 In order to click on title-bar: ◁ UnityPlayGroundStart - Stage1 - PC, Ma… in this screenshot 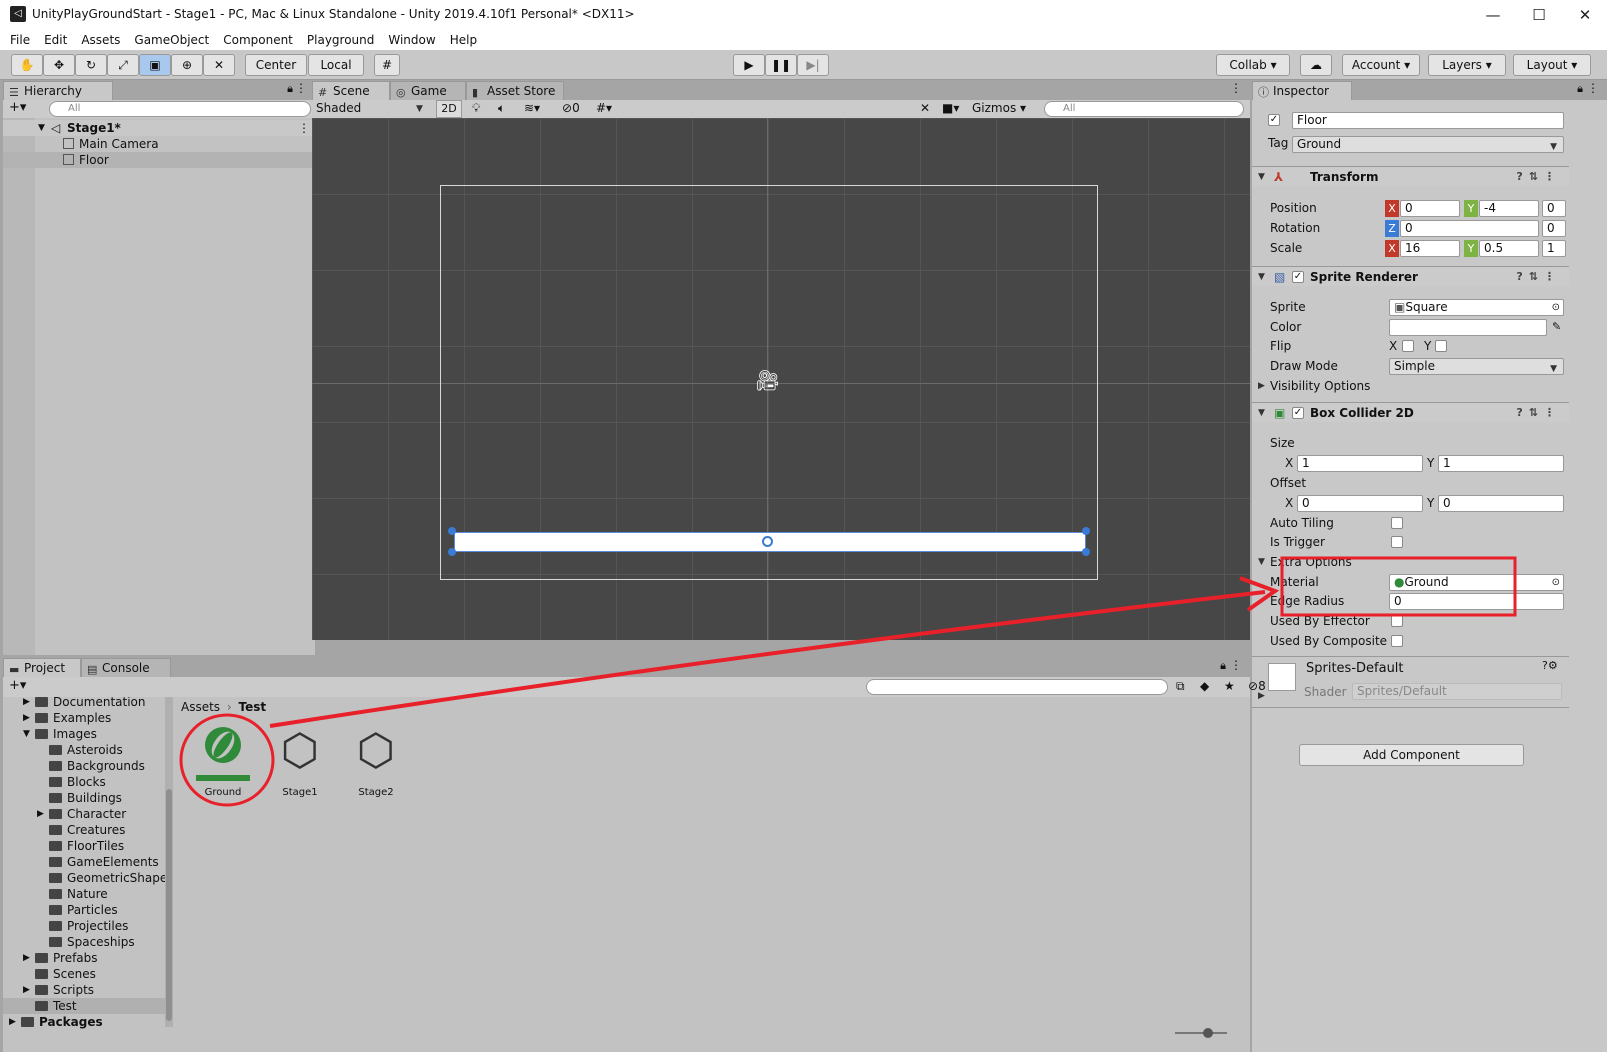, I will do `click(803, 15)`.